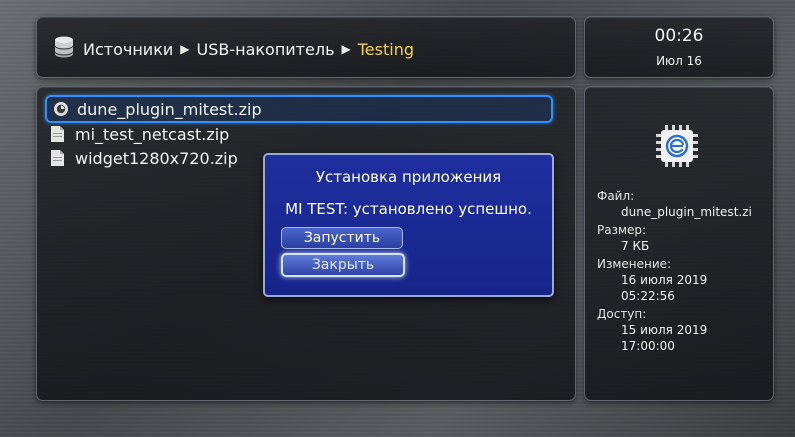  I want to click on file-name: dune_plugin_mitest.zip, so click(169, 109).